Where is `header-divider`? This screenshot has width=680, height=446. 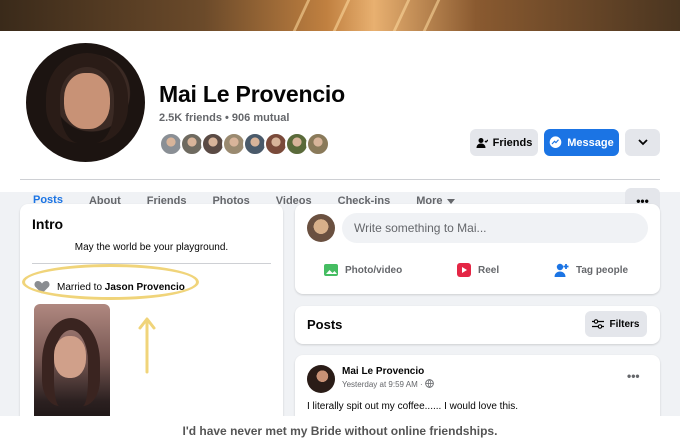
header-divider is located at coordinates (340, 179).